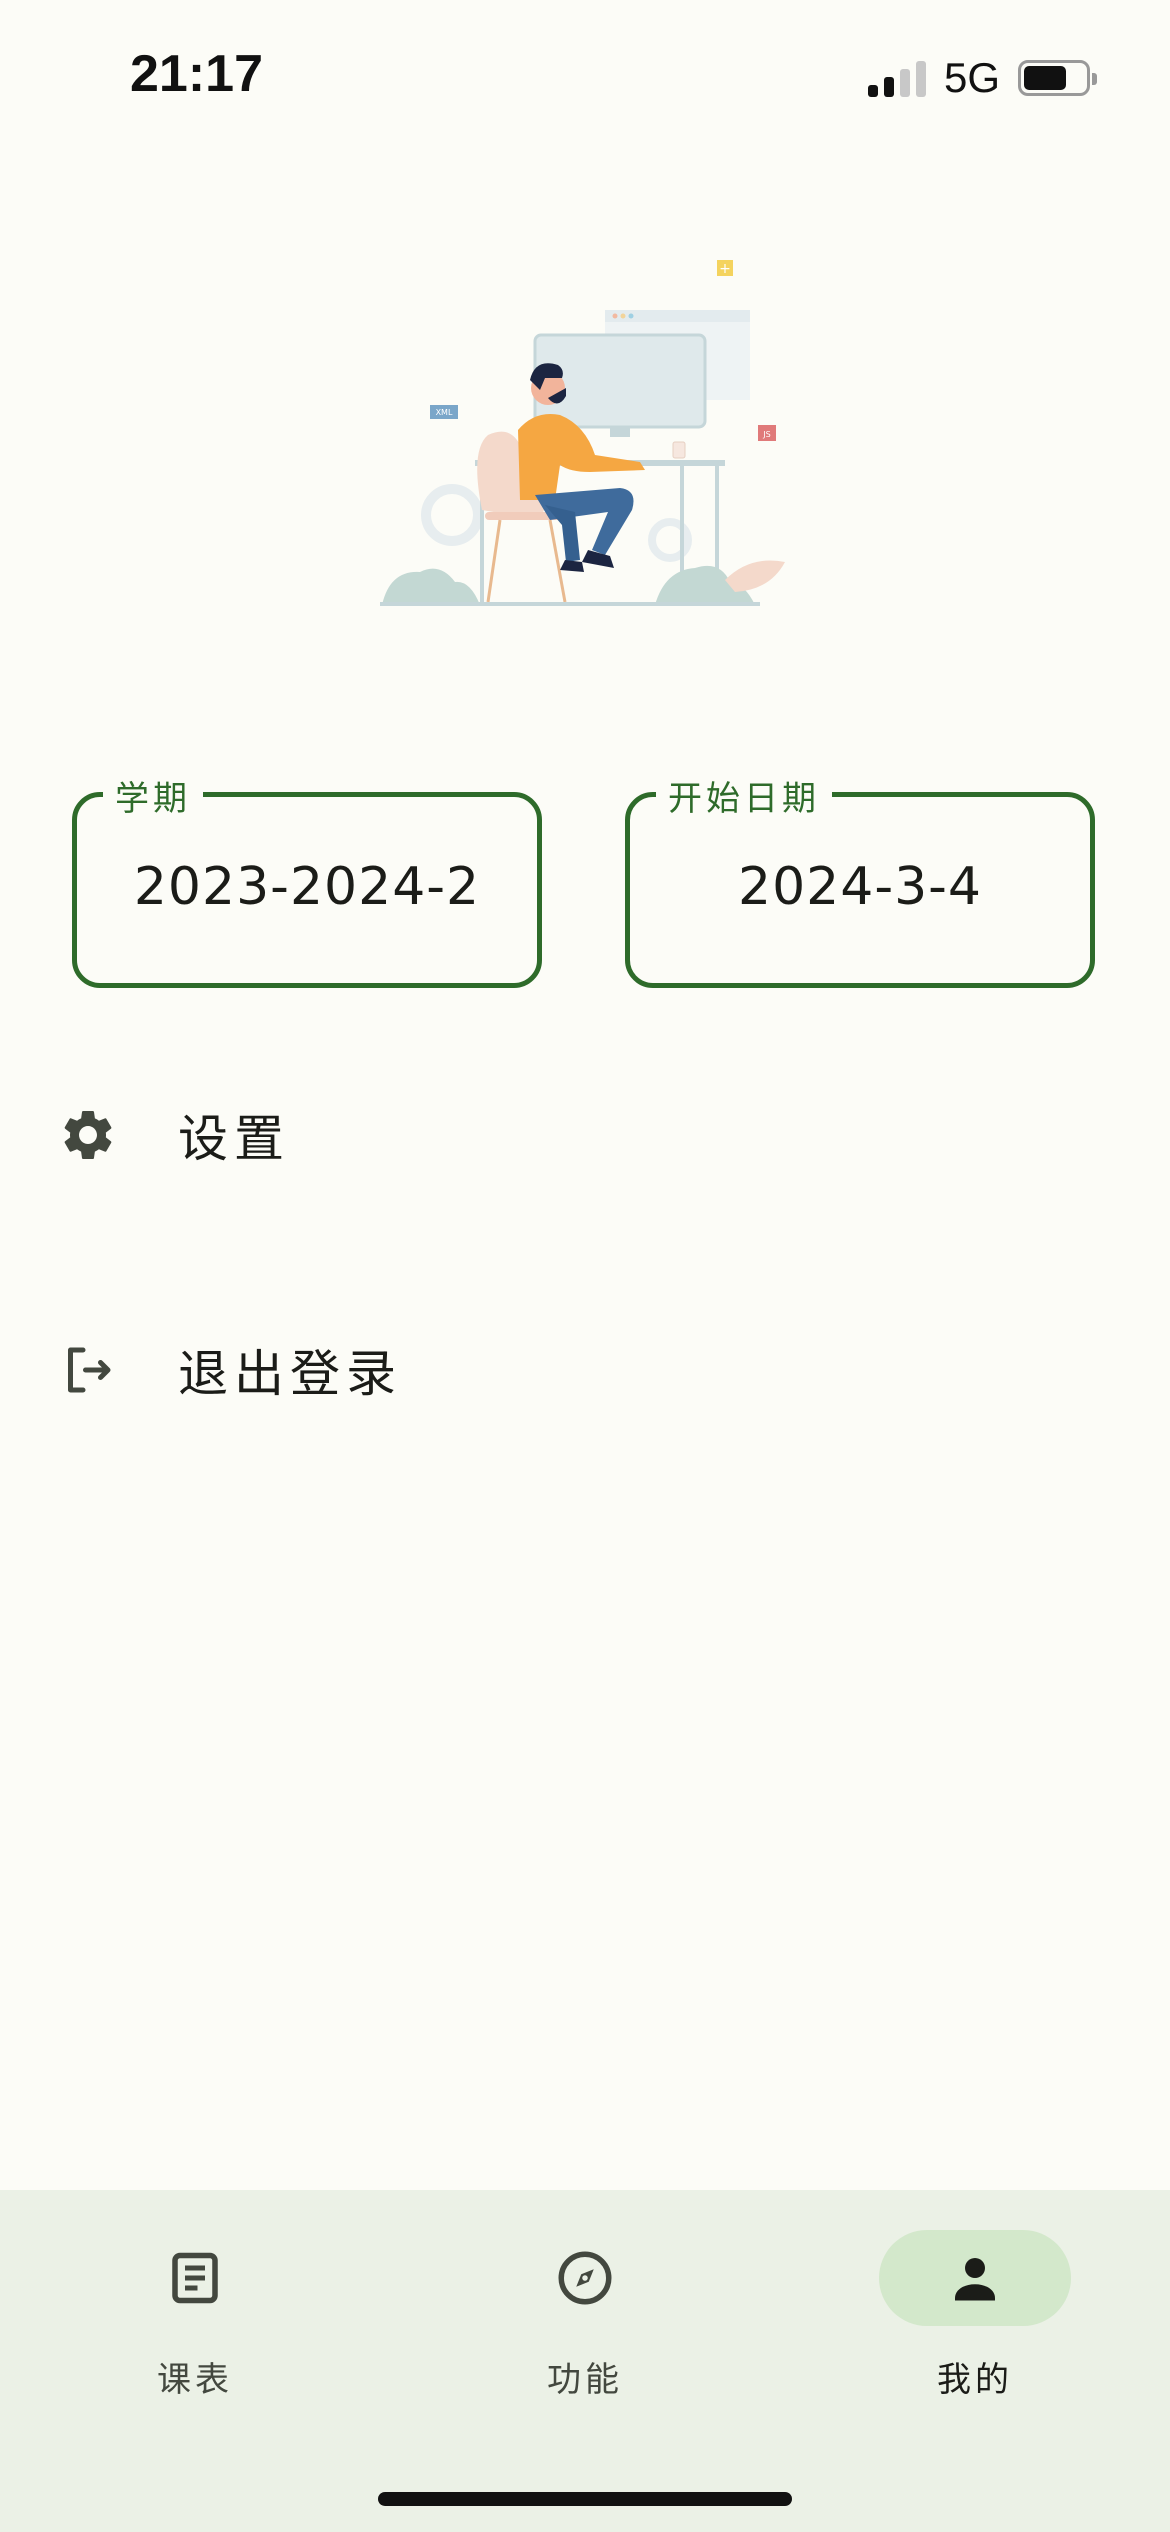 This screenshot has width=1170, height=2532. I want to click on start-date-field: 开始日期 2024-3-4, so click(860, 879).